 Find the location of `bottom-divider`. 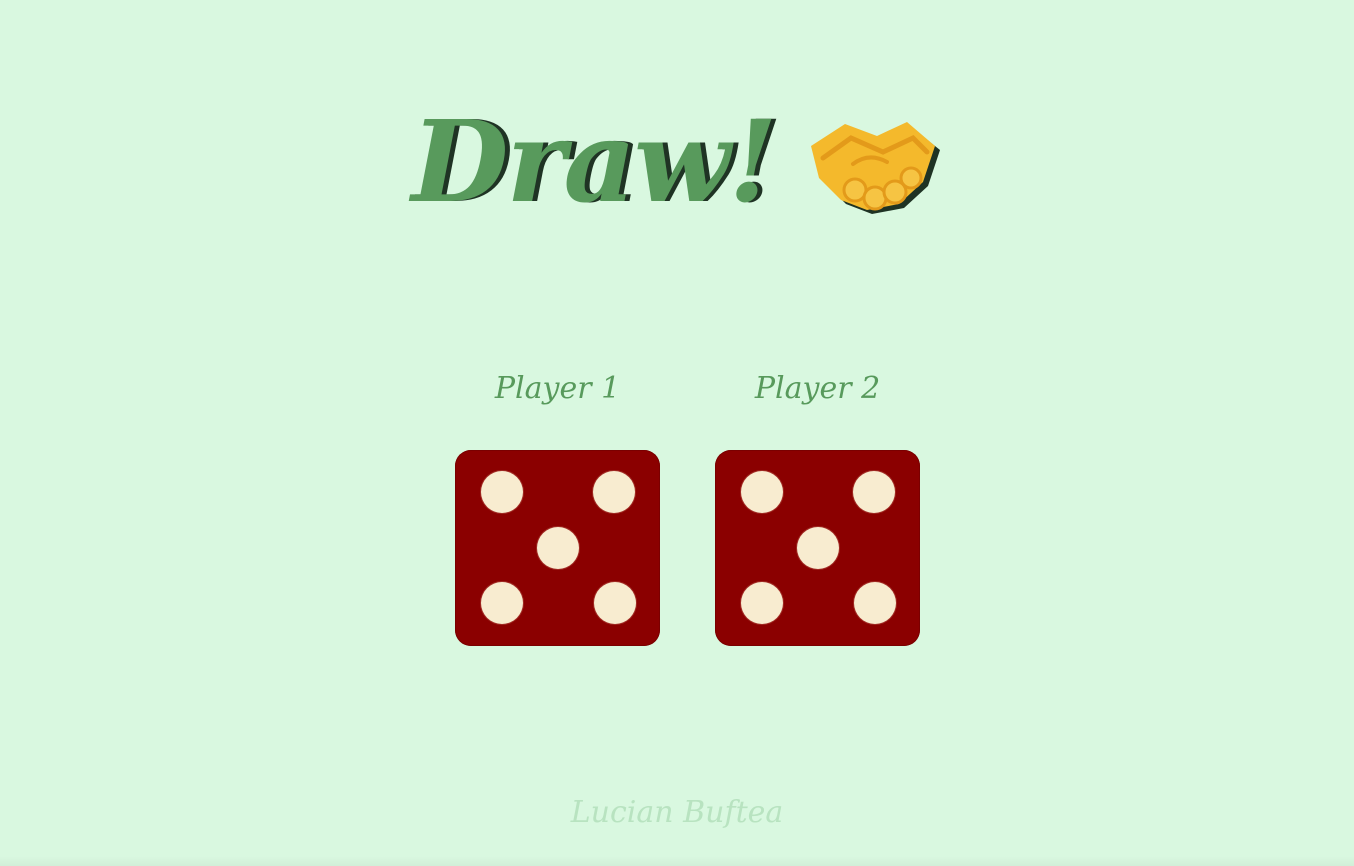

bottom-divider is located at coordinates (677, 861).